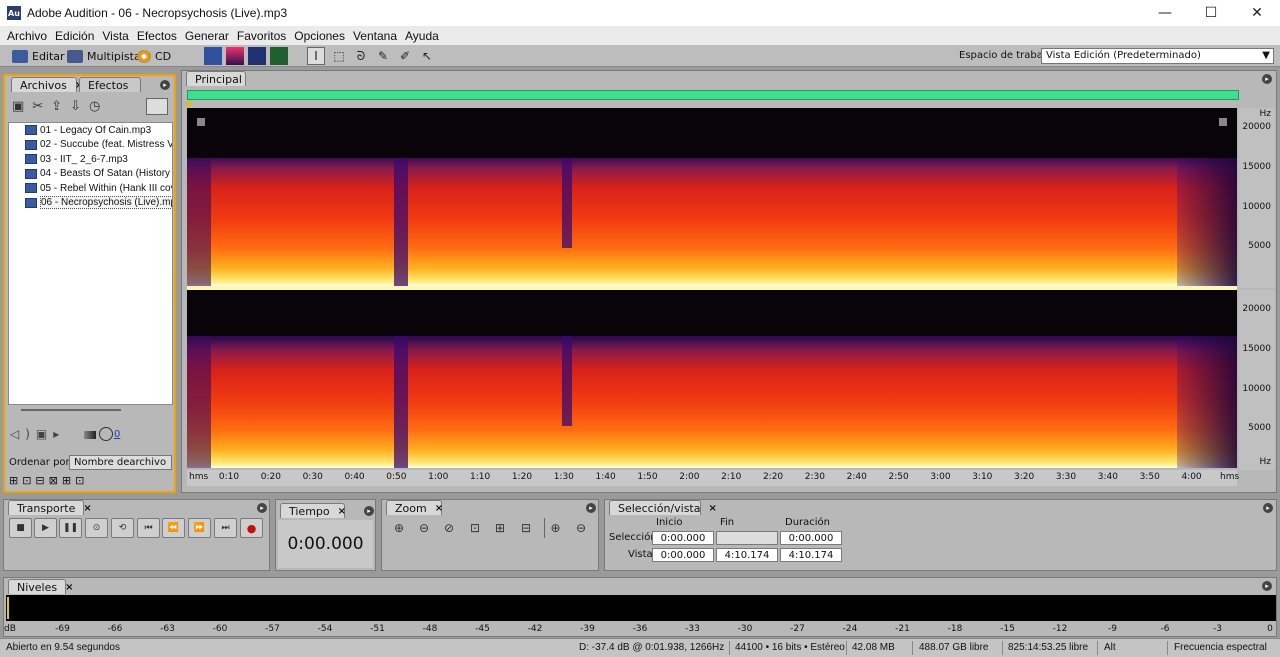  I want to click on minimize-button: —, so click(1165, 13).